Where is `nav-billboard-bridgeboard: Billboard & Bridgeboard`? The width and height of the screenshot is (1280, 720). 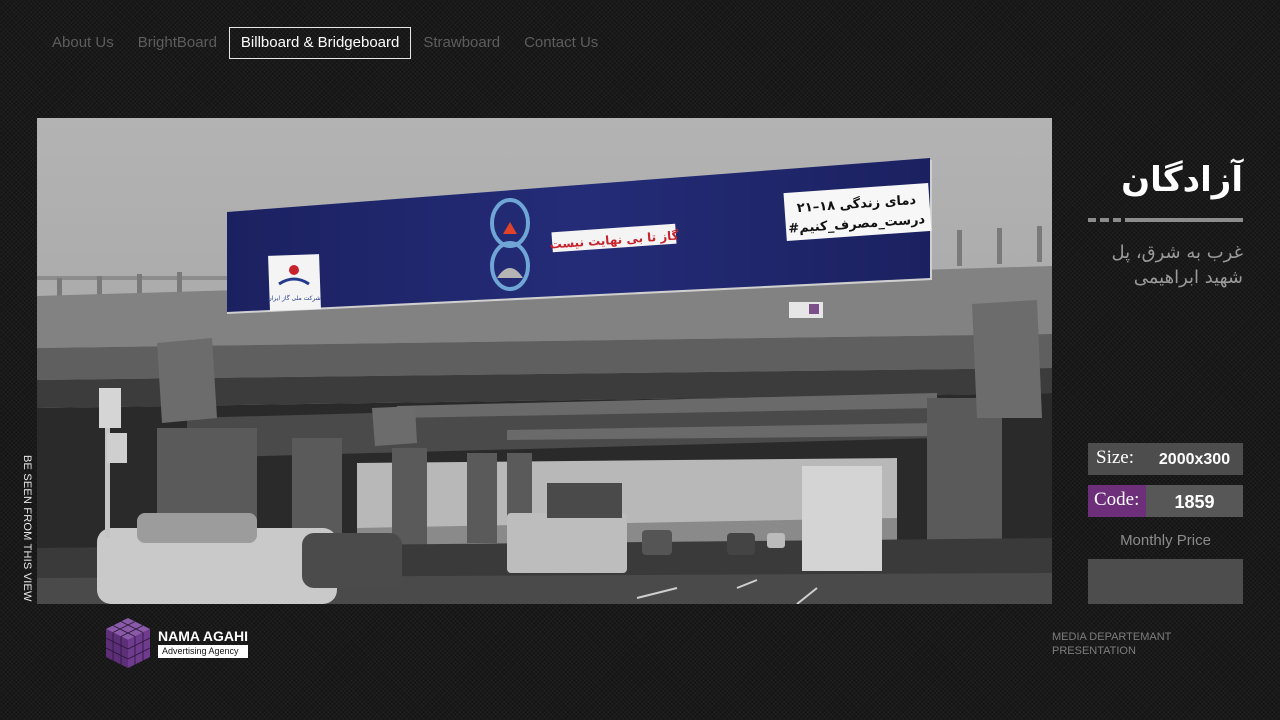
nav-billboard-bridgeboard: Billboard & Bridgeboard is located at coordinates (320, 43).